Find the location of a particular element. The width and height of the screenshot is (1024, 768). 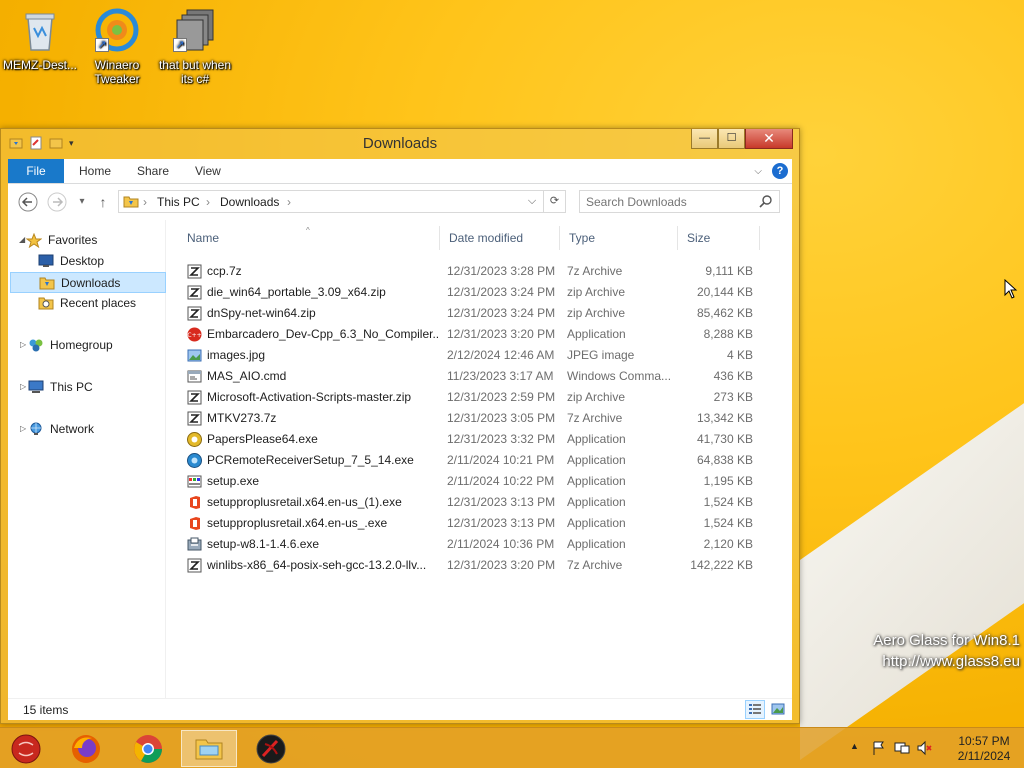

title-bar: ▾ Downloads — ☐ ✕ is located at coordinates (400, 144).